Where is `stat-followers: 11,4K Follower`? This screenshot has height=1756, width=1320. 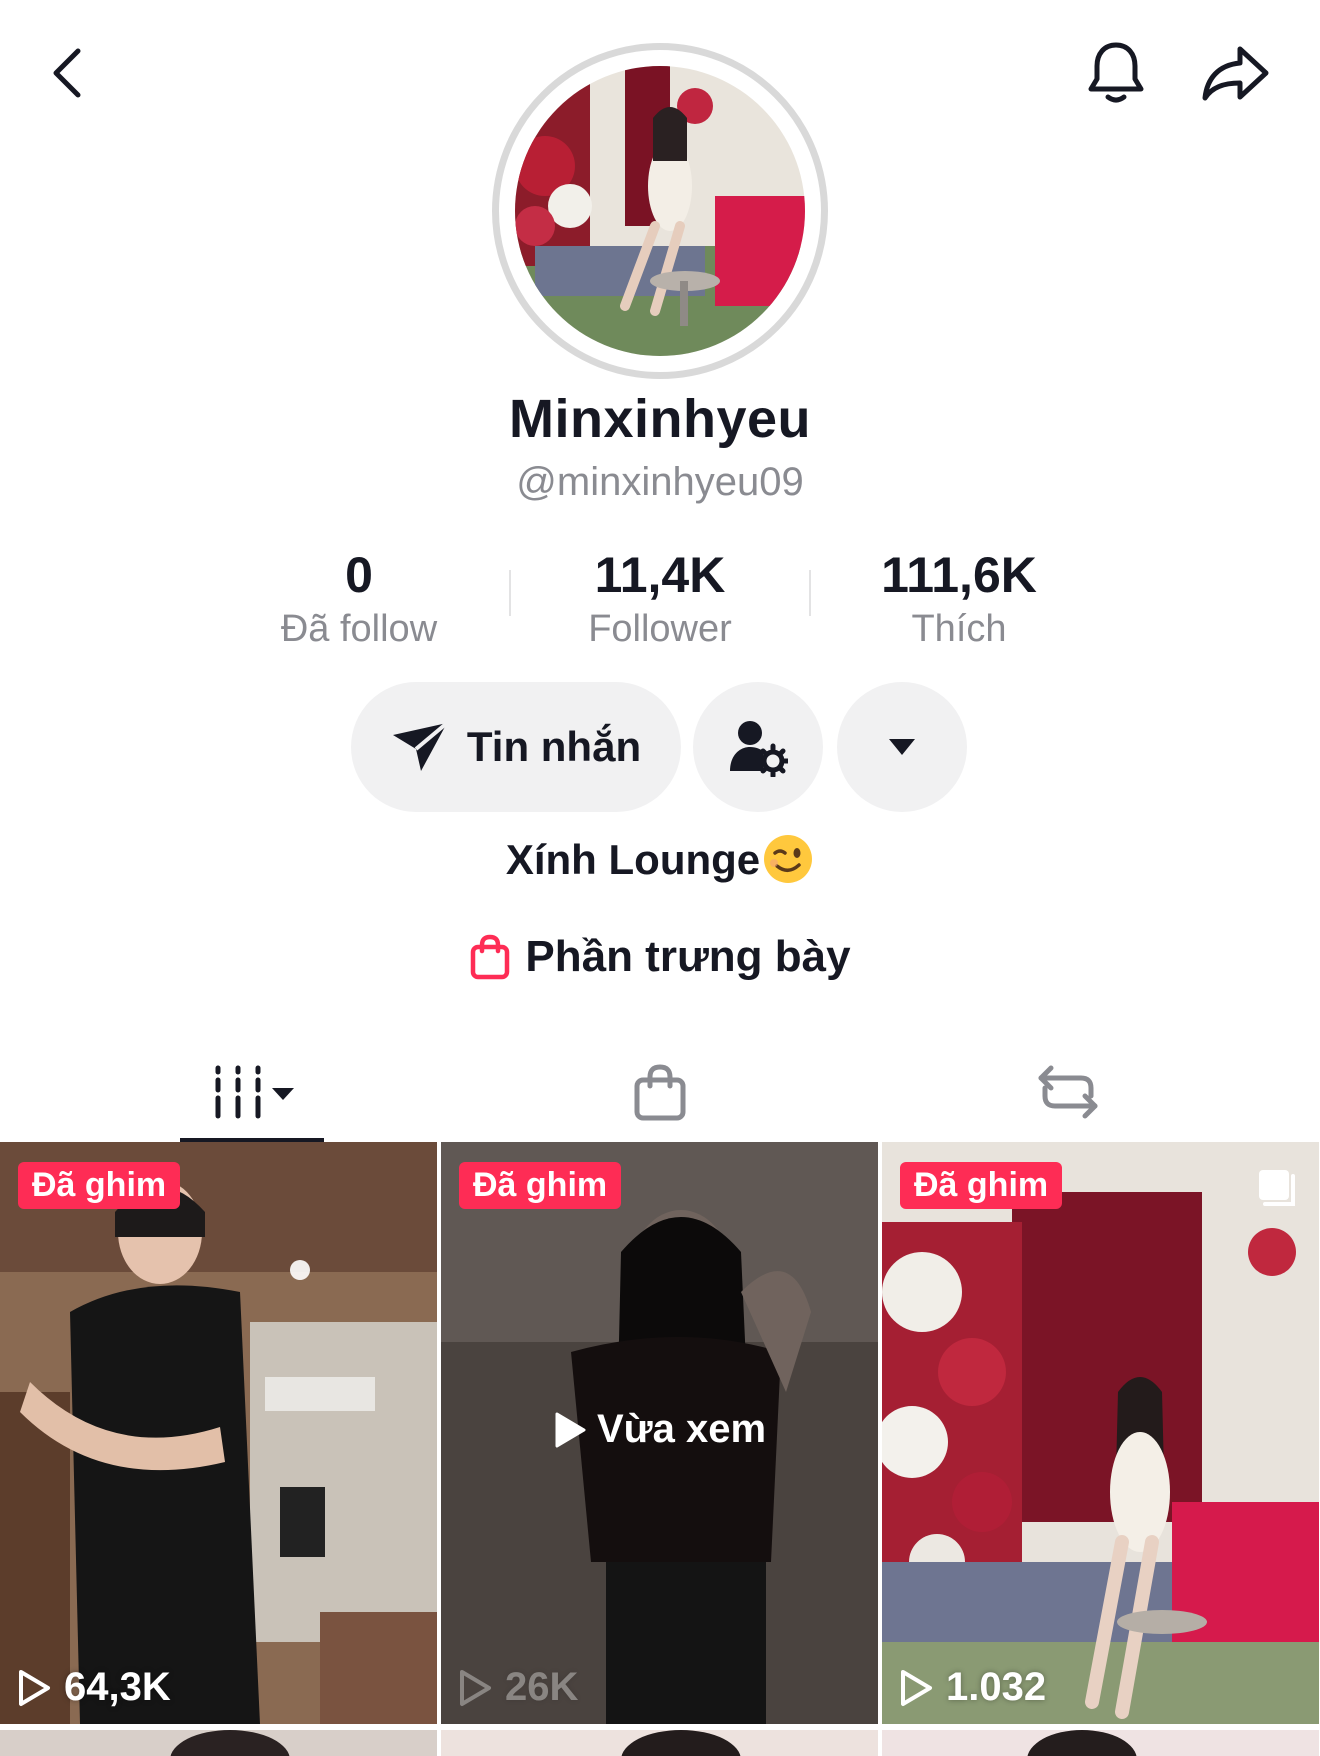
stat-followers: 11,4K Follower is located at coordinates (660, 598).